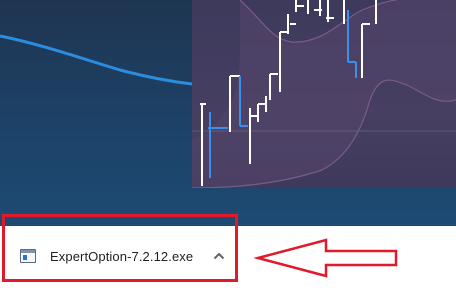 The image size is (456, 288). Describe the element at coordinates (28, 256) in the screenshot. I see `executable-file-icon` at that location.